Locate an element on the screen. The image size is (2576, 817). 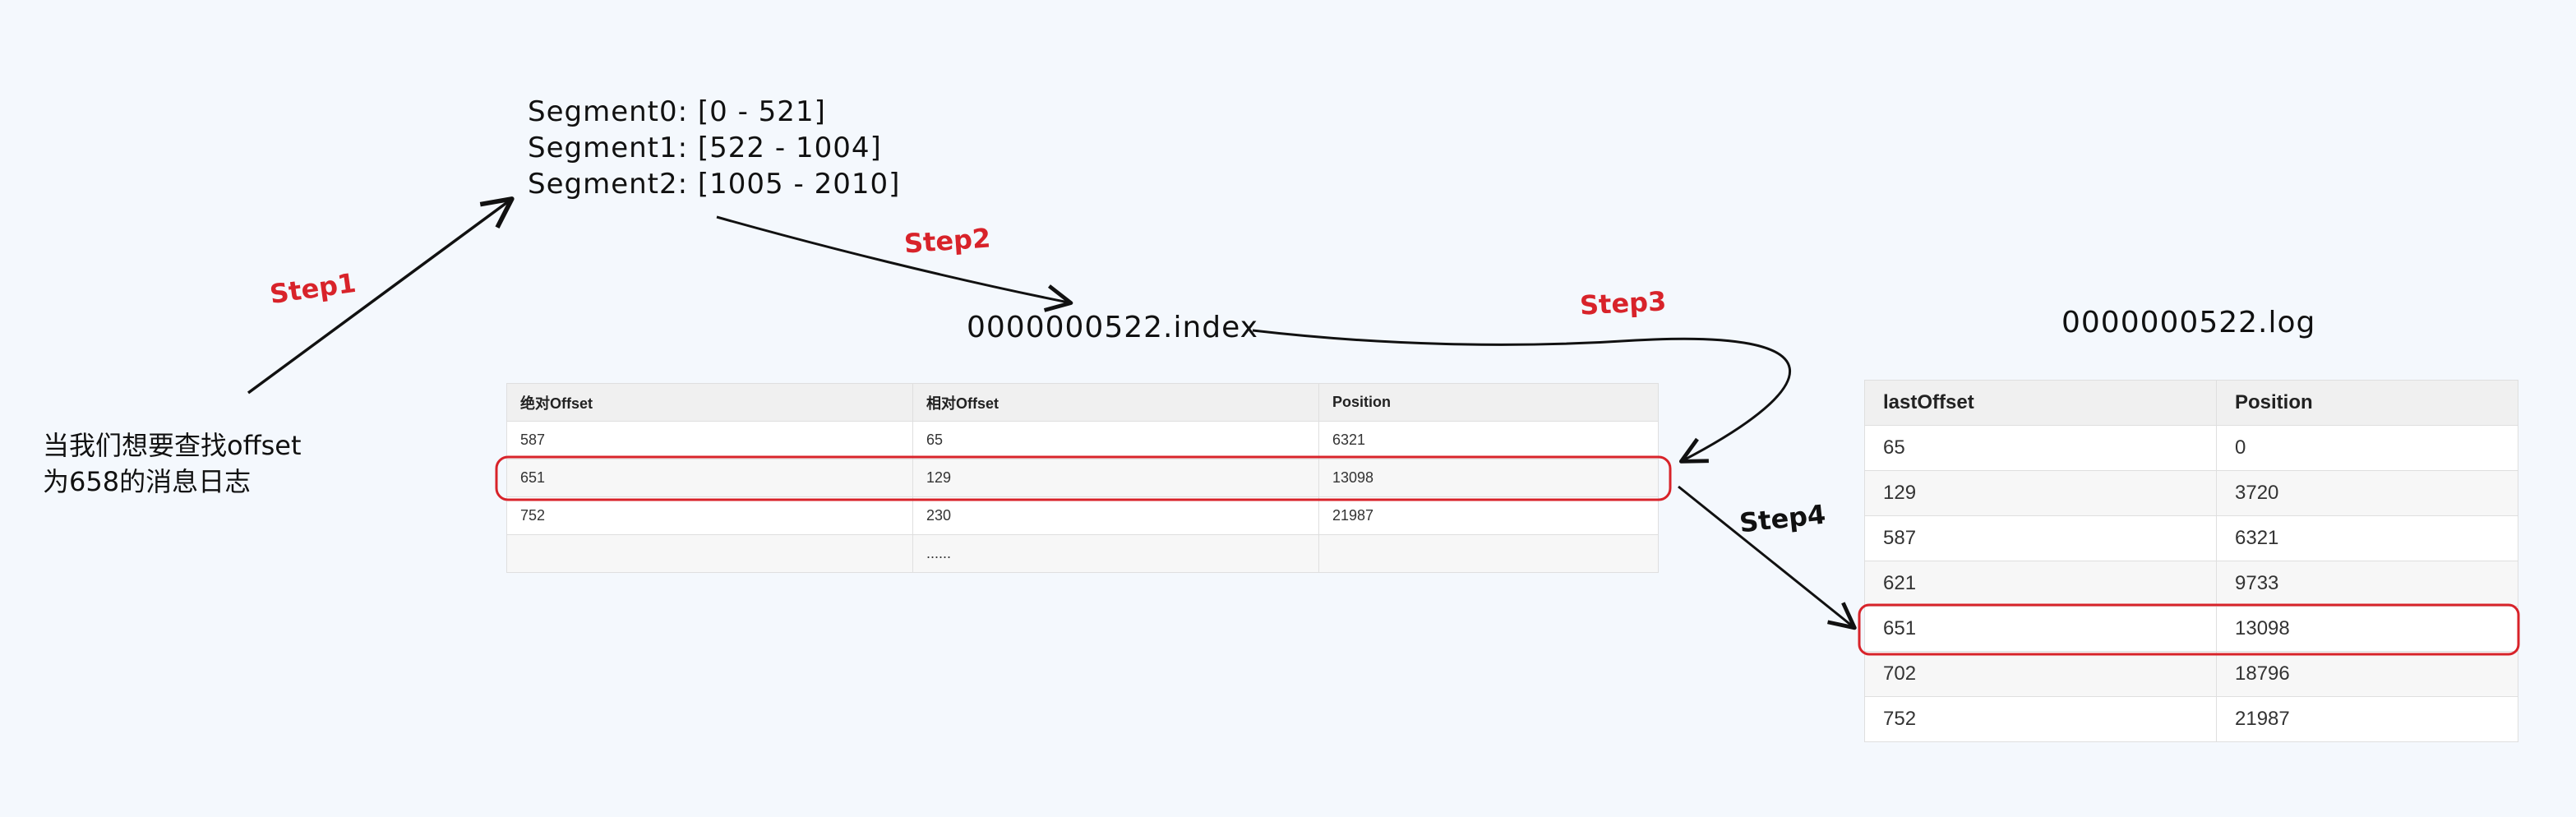
log-row-highlight is located at coordinates (2189, 629).